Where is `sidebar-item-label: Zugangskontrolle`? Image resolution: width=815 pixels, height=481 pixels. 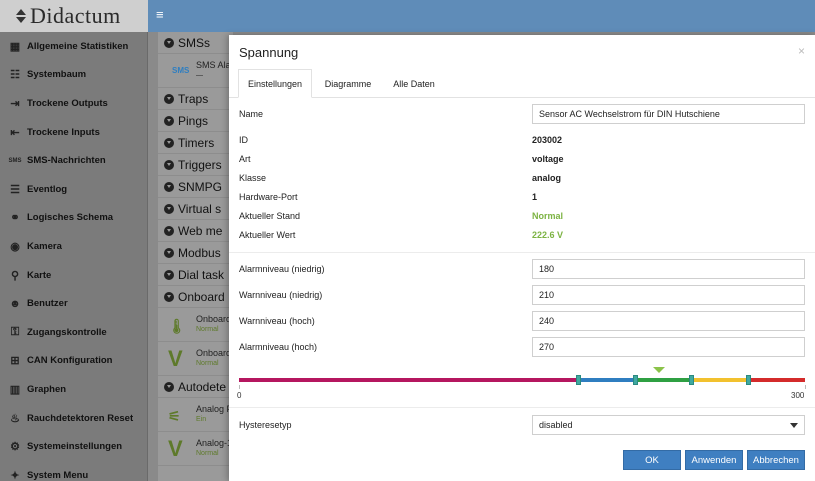
sidebar-item-label: Zugangskontrolle is located at coordinates (67, 332).